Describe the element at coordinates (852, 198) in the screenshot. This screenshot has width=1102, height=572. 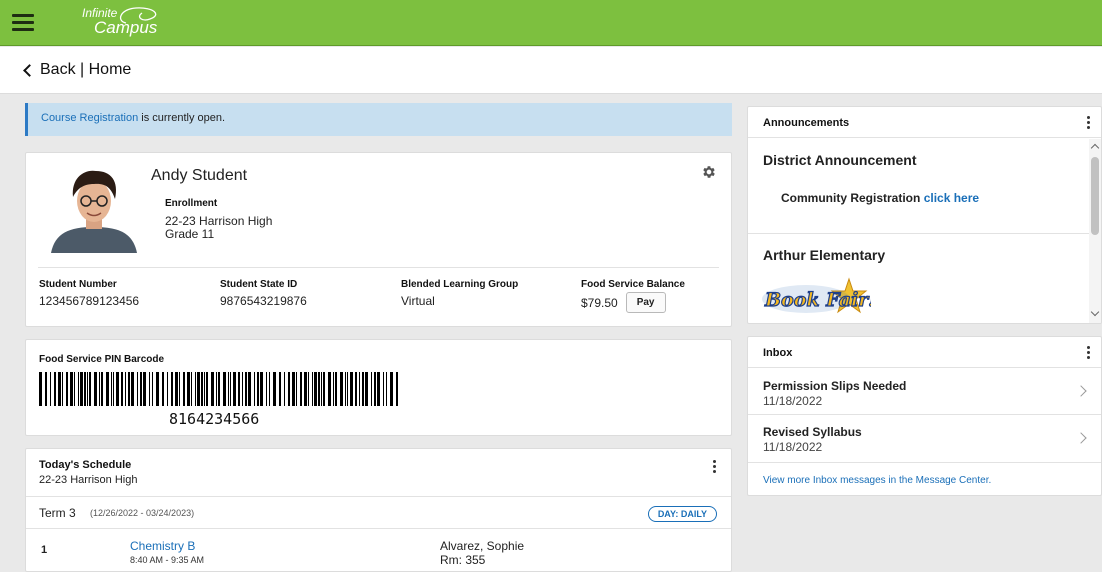
I see `announcement-body-text: Community Registration` at that location.